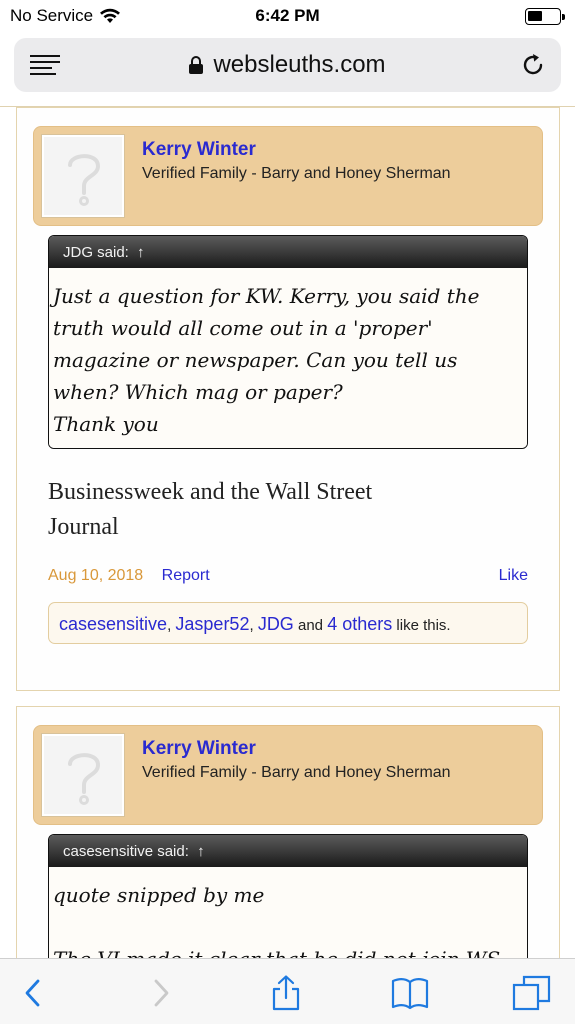 The image size is (575, 1024). What do you see at coordinates (113, 624) in the screenshot?
I see `liker-link: casesensitive` at bounding box center [113, 624].